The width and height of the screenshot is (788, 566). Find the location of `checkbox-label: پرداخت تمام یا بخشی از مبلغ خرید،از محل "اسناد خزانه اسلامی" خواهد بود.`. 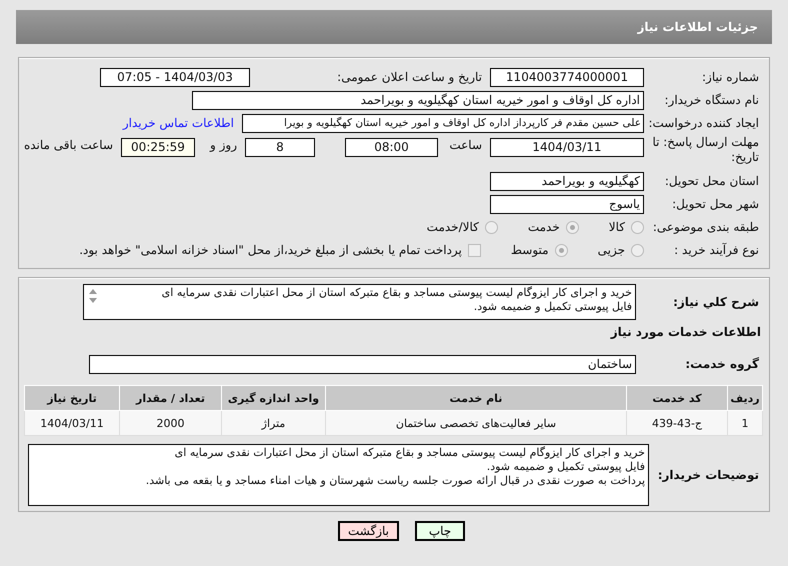

checkbox-label: پرداخت تمام یا بخشی از مبلغ خرید،از محل "اسناد خزانه اسلامی" خواهد بود. is located at coordinates (270, 250).